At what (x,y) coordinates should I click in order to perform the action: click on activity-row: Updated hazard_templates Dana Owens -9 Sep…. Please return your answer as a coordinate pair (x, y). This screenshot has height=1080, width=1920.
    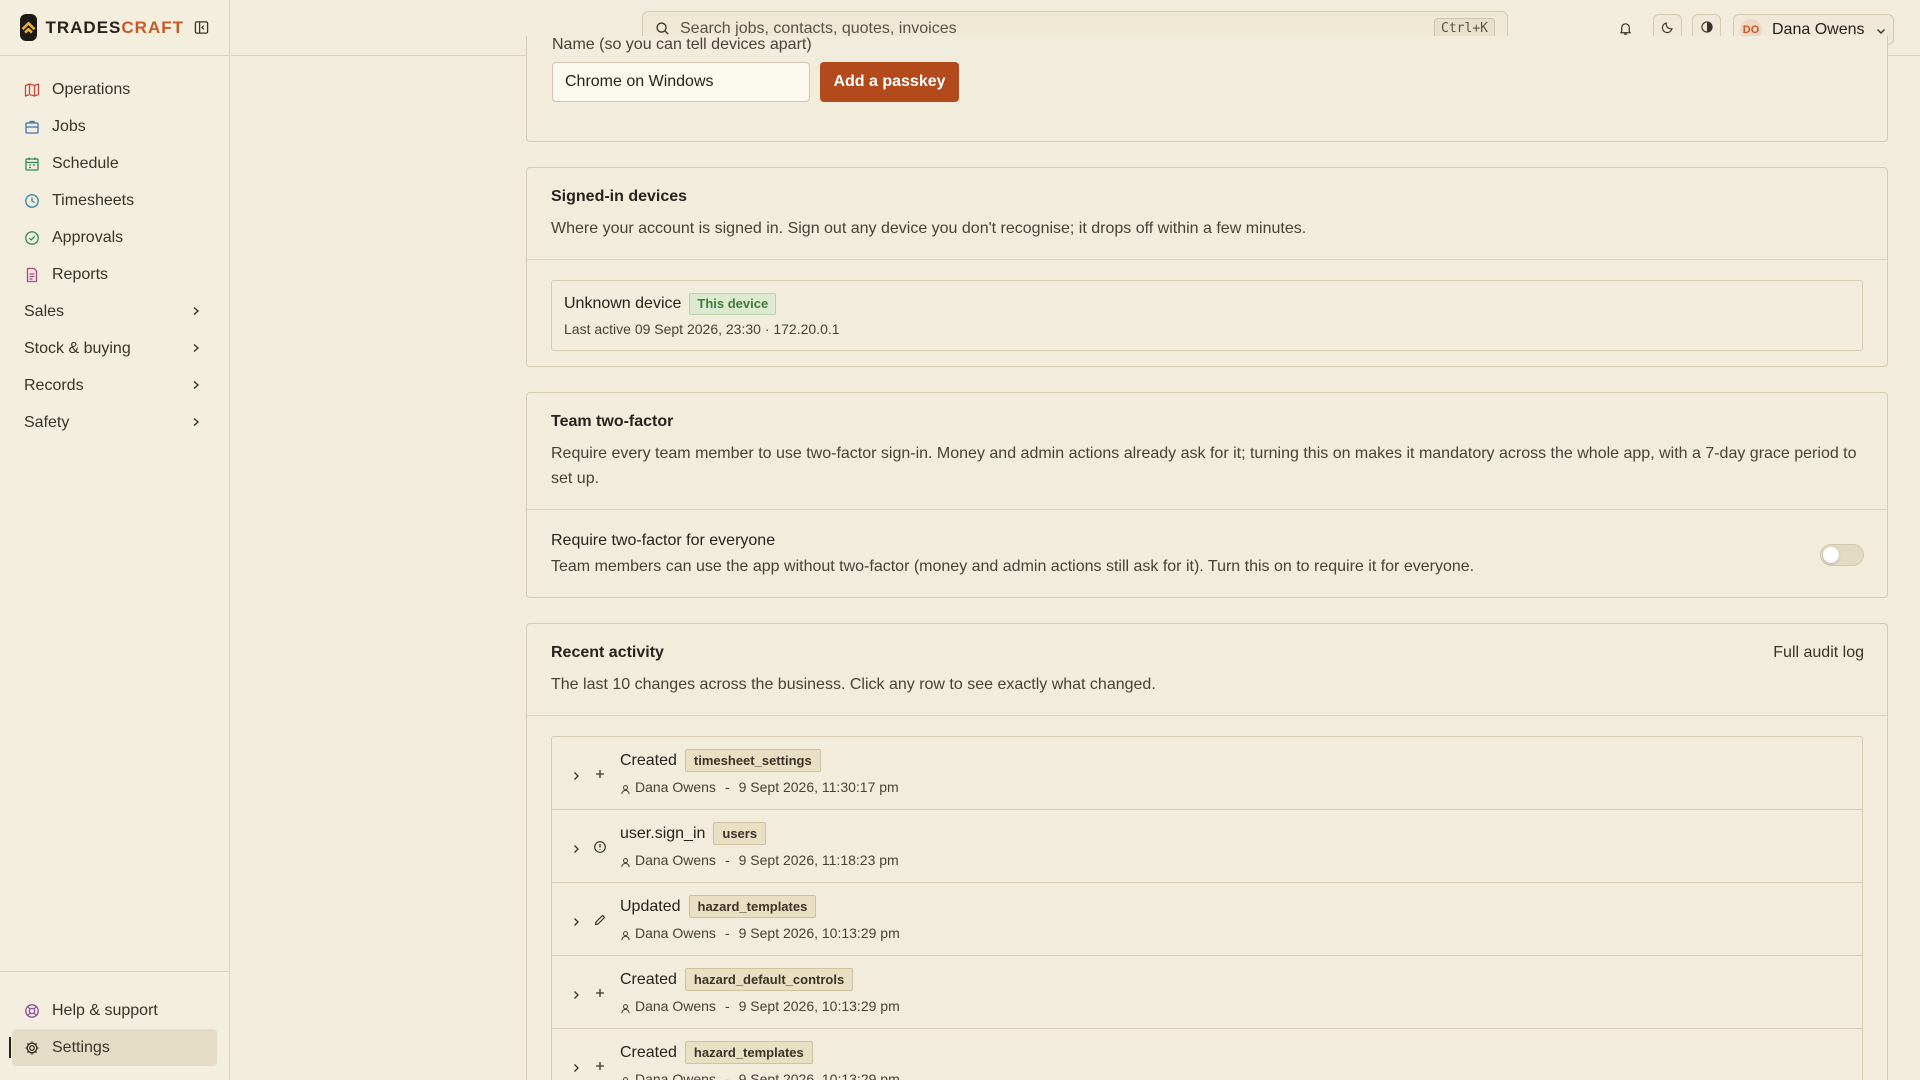
    Looking at the image, I should click on (1207, 919).